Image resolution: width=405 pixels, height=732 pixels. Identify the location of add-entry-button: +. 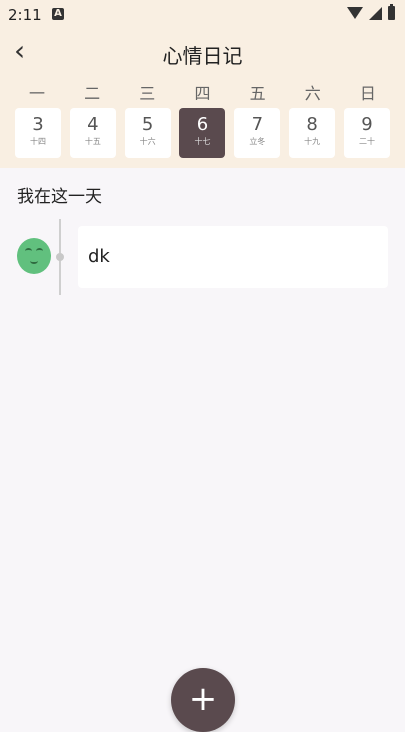
(203, 700).